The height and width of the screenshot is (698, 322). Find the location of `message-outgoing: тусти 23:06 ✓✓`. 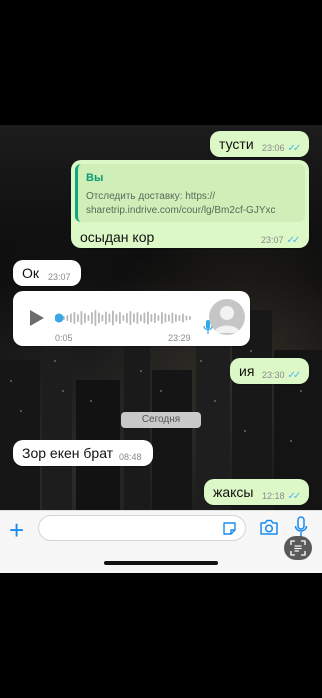

message-outgoing: тусти 23:06 ✓✓ is located at coordinates (259, 144).